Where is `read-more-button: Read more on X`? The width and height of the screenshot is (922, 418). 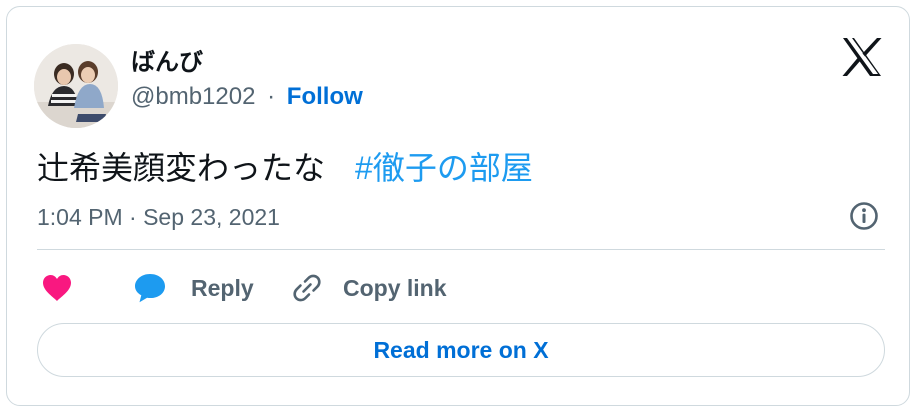
read-more-button: Read more on X is located at coordinates (461, 350).